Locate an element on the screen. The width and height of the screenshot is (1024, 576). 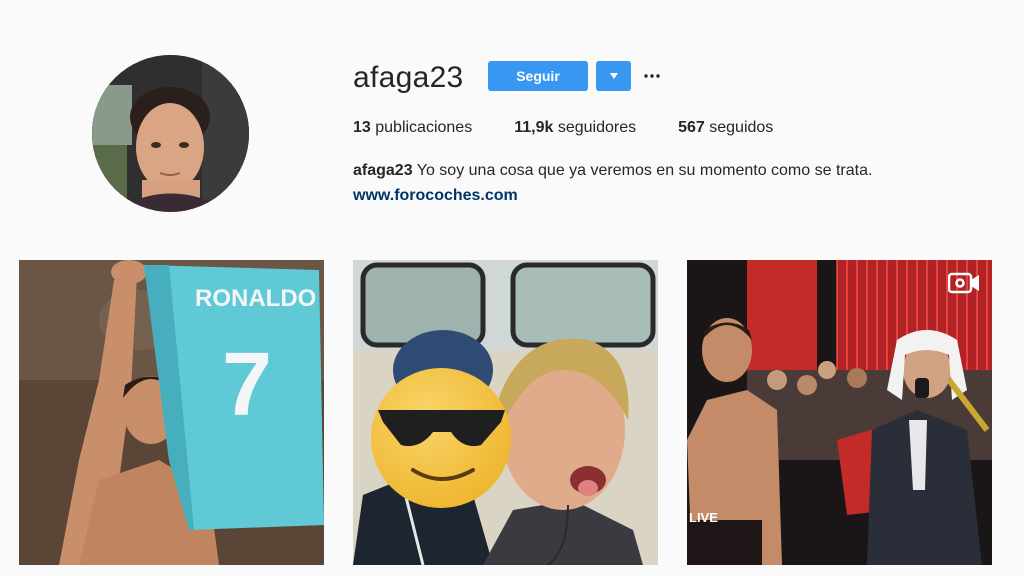
avatar-image is located at coordinates (170, 133).